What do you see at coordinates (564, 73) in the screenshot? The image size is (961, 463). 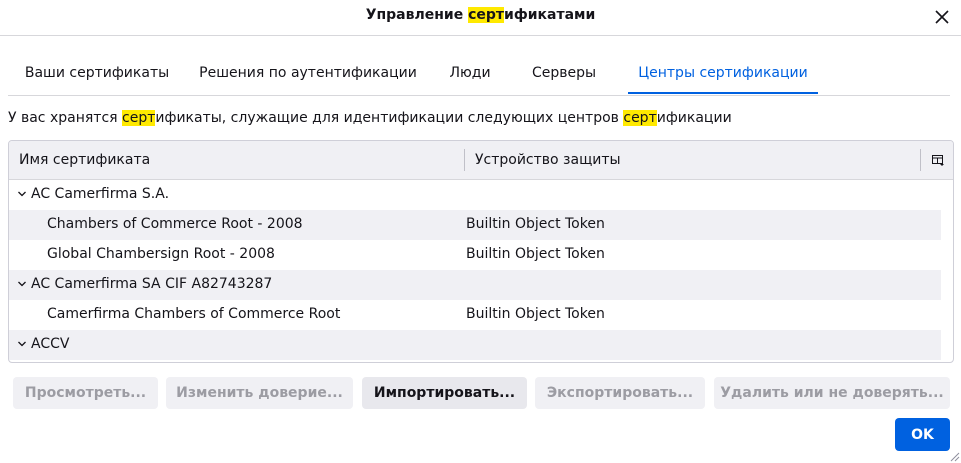 I see `tab-servers: Серверы` at bounding box center [564, 73].